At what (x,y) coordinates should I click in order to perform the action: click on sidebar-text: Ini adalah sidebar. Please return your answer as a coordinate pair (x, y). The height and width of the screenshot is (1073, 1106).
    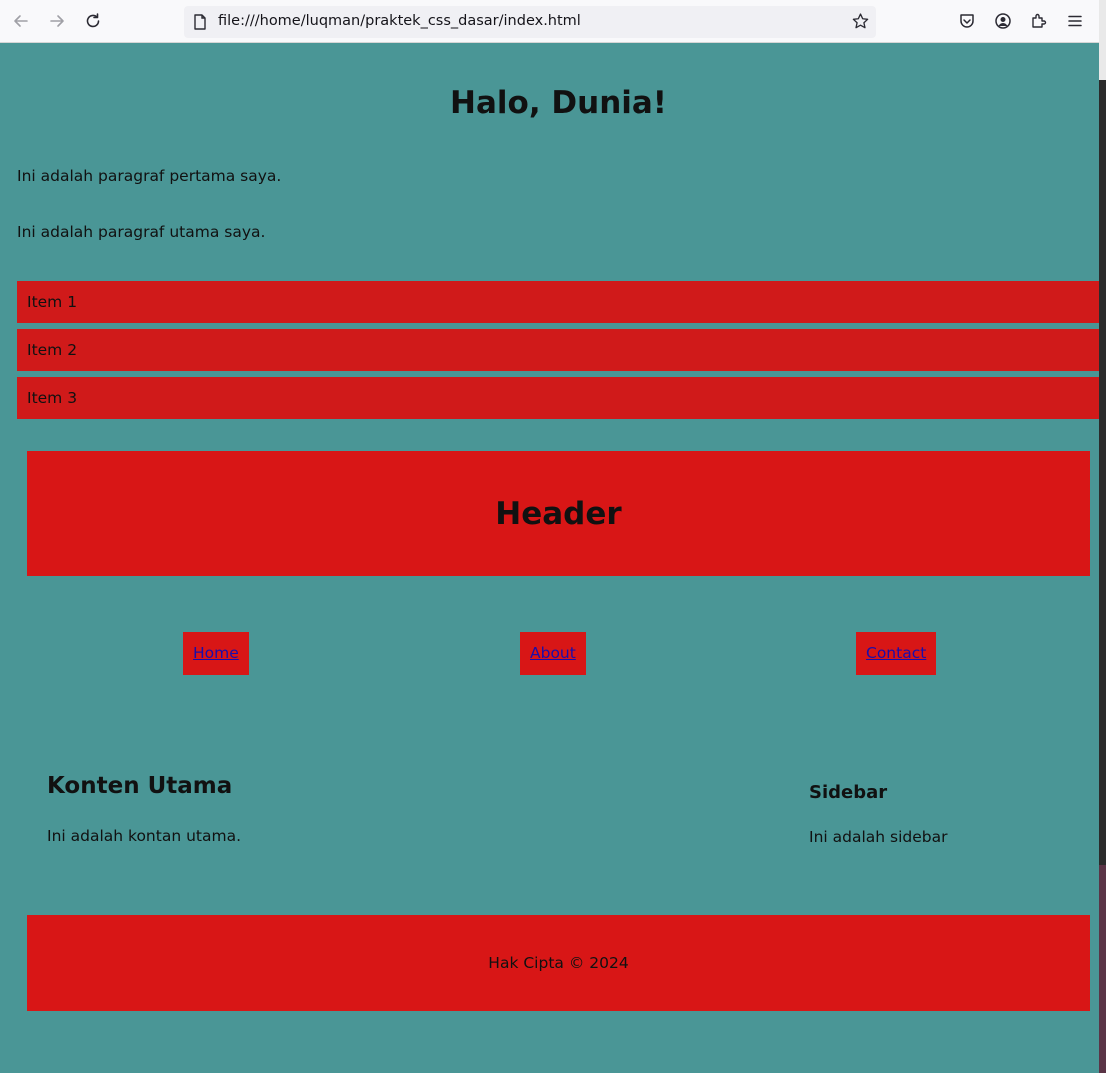
    Looking at the image, I should click on (878, 837).